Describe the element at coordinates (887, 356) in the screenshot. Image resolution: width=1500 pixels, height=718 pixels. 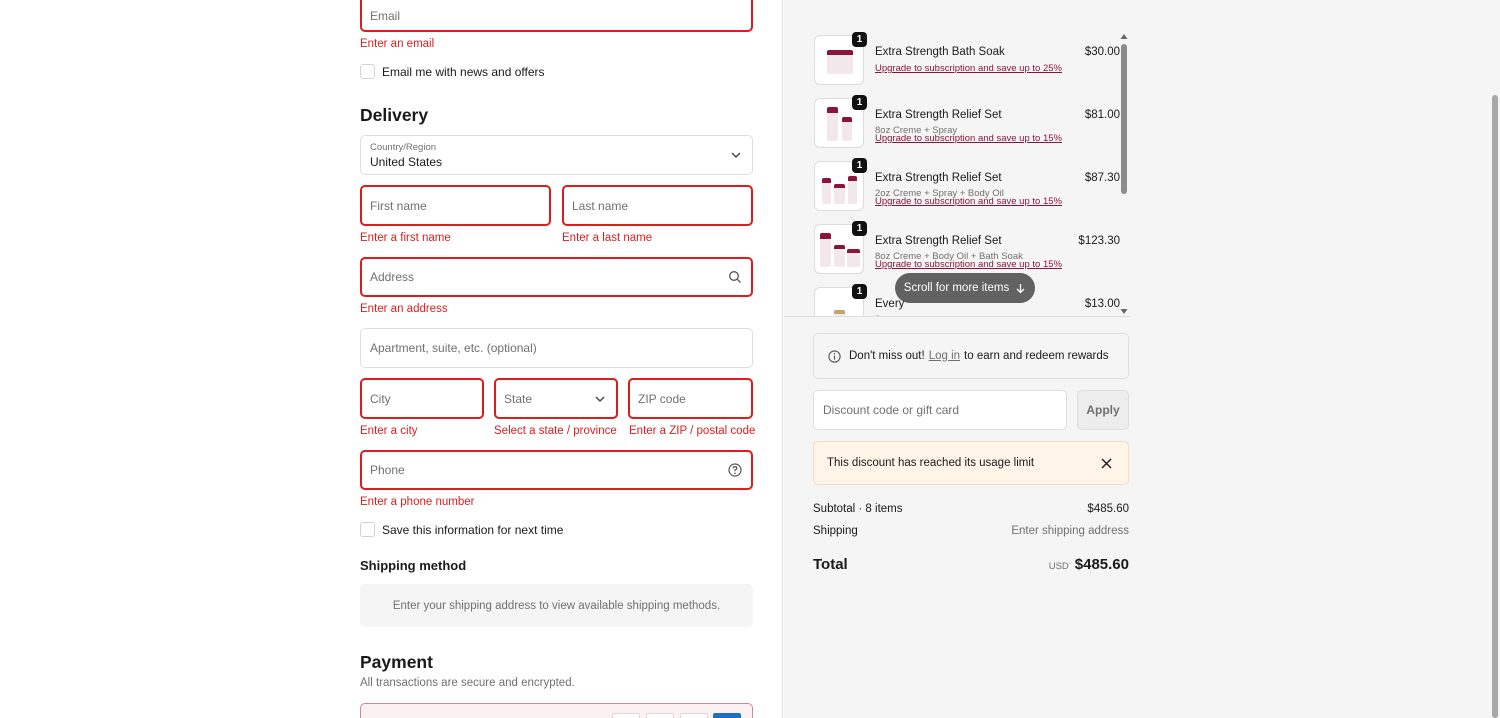
I see `rewards-prefix: Don't miss out!` at that location.